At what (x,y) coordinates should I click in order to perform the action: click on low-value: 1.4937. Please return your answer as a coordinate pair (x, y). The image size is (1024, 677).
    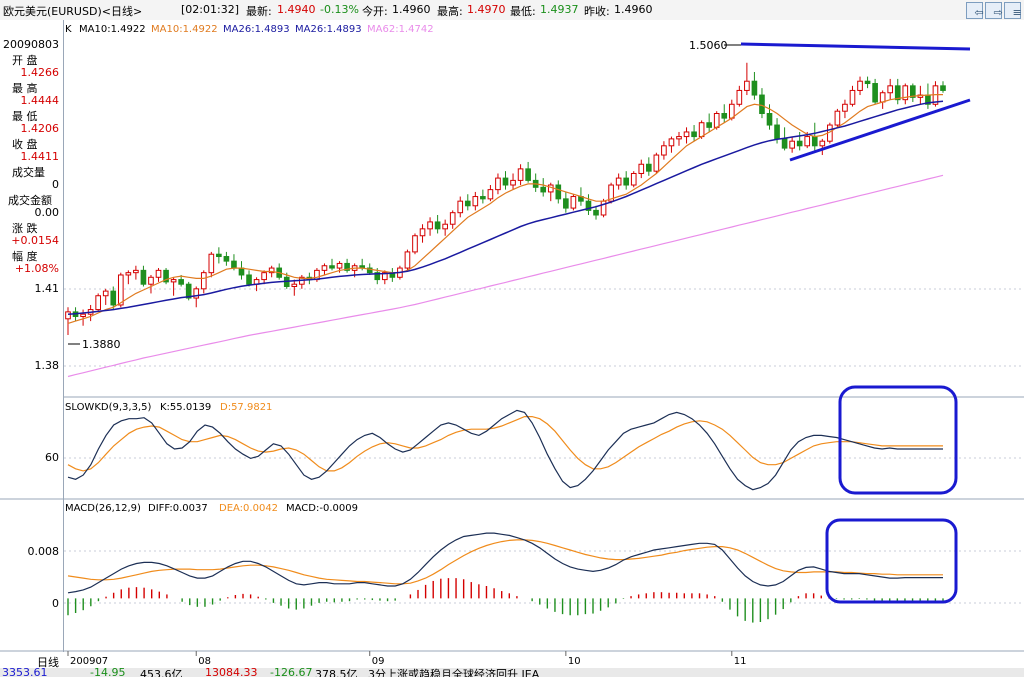
    Looking at the image, I should click on (559, 9).